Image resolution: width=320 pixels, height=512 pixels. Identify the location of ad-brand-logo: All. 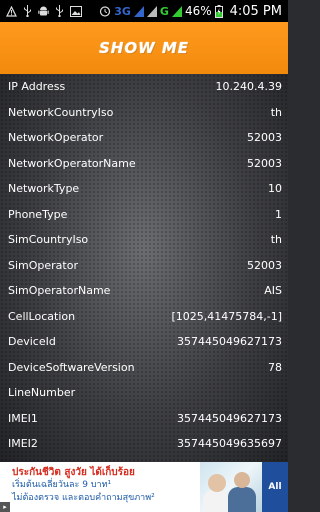
(275, 487).